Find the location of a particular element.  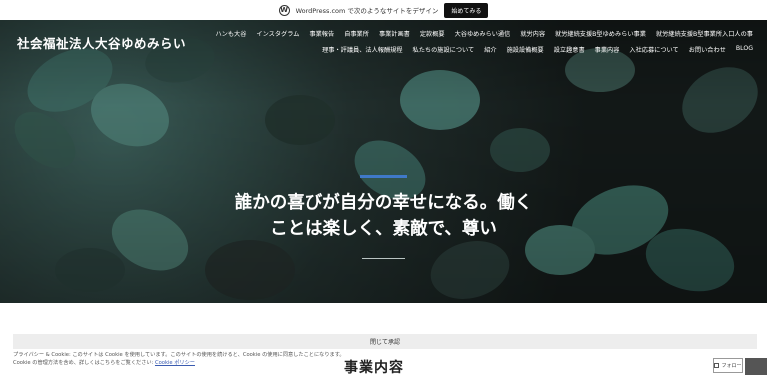

banner-text: WordPress.com で次のようなサイトをデザイン is located at coordinates (367, 11).